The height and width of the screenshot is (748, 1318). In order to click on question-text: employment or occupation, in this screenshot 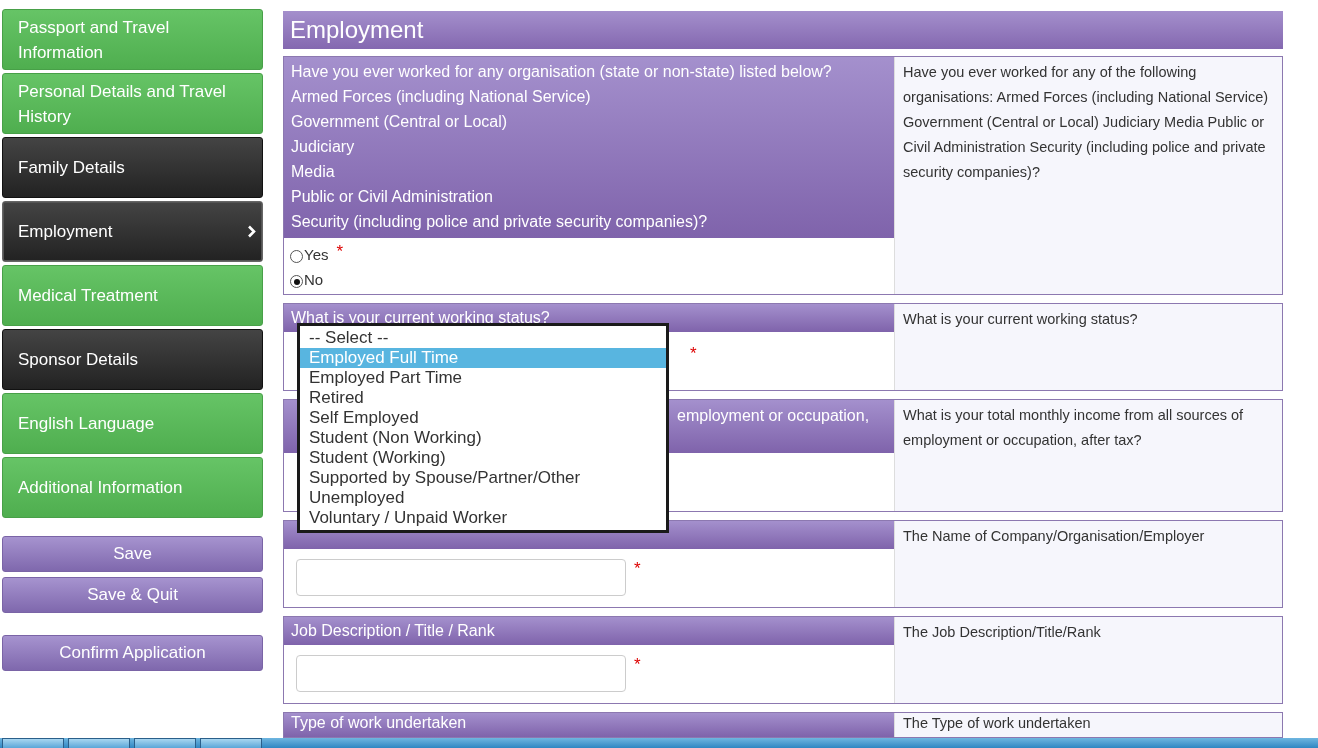, I will do `click(774, 416)`.